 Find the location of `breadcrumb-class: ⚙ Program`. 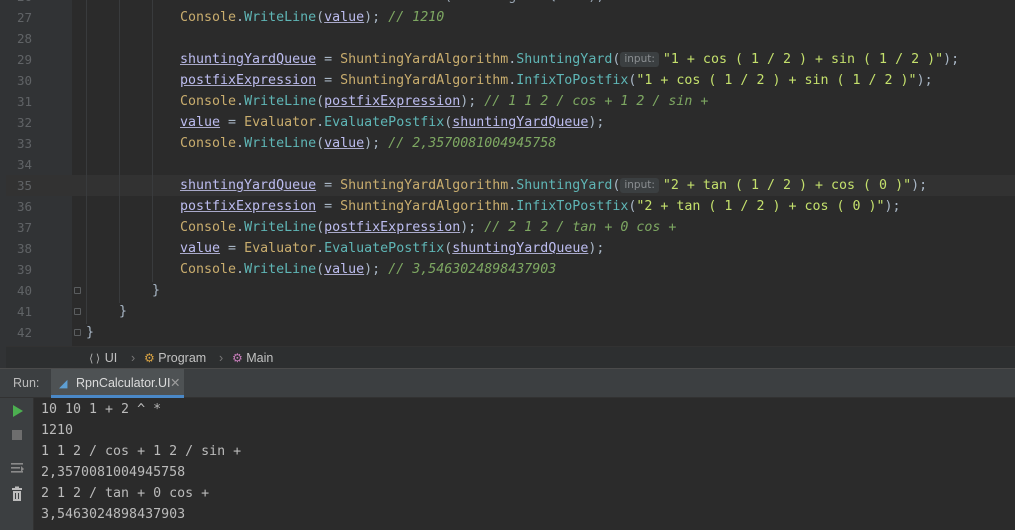

breadcrumb-class: ⚙ Program is located at coordinates (175, 358).